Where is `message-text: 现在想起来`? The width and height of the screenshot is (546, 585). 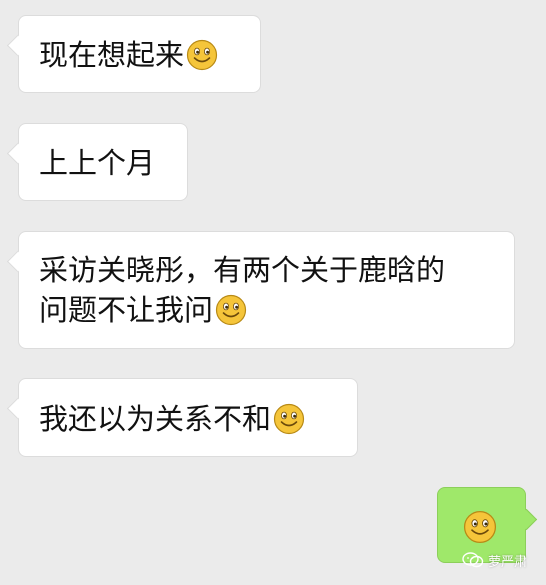 message-text: 现在想起来 is located at coordinates (112, 55).